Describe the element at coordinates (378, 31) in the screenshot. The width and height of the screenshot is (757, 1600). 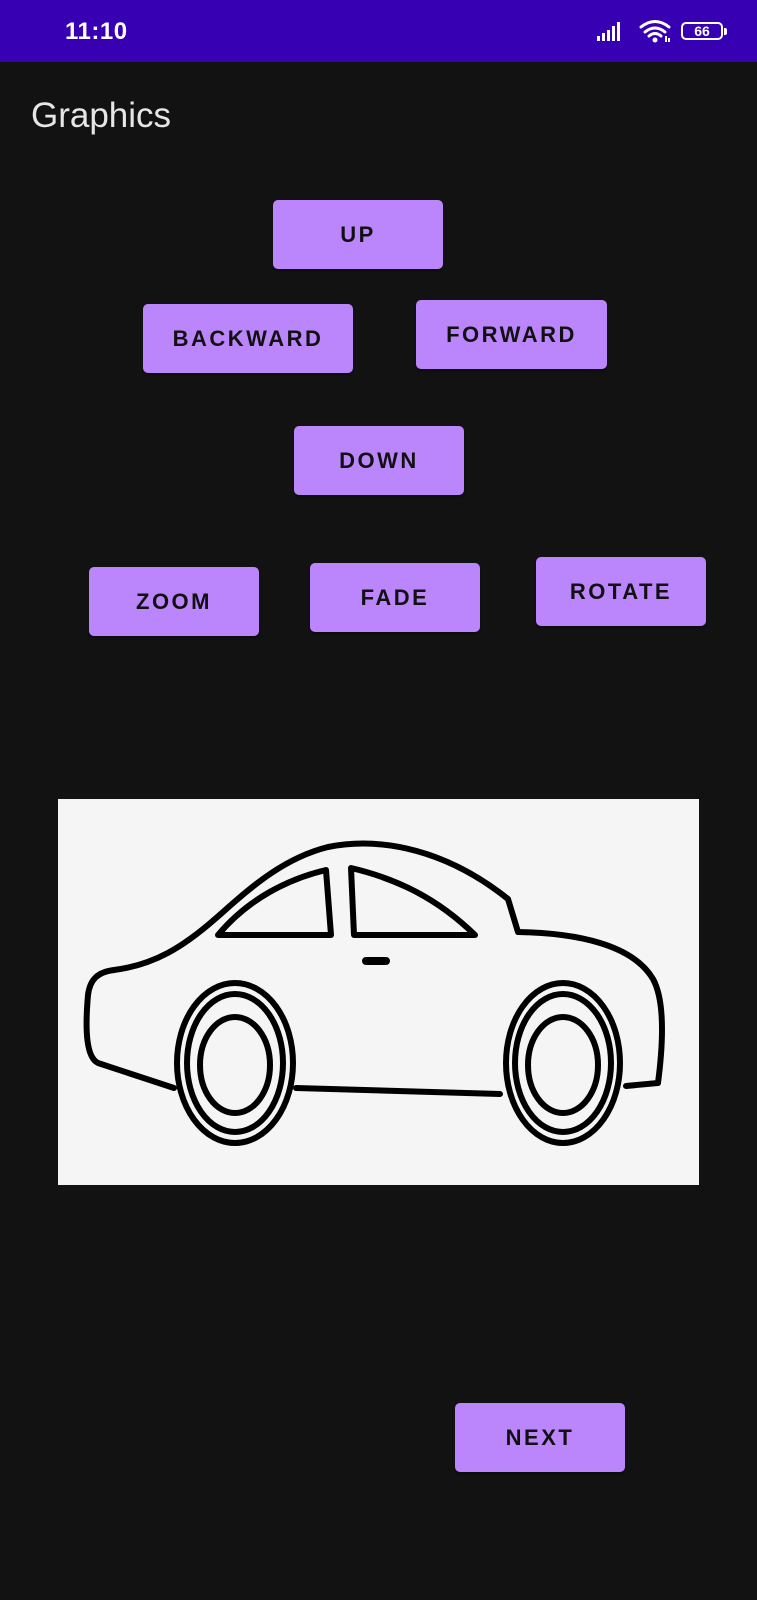
I see `status-bar: 11:10 66` at that location.